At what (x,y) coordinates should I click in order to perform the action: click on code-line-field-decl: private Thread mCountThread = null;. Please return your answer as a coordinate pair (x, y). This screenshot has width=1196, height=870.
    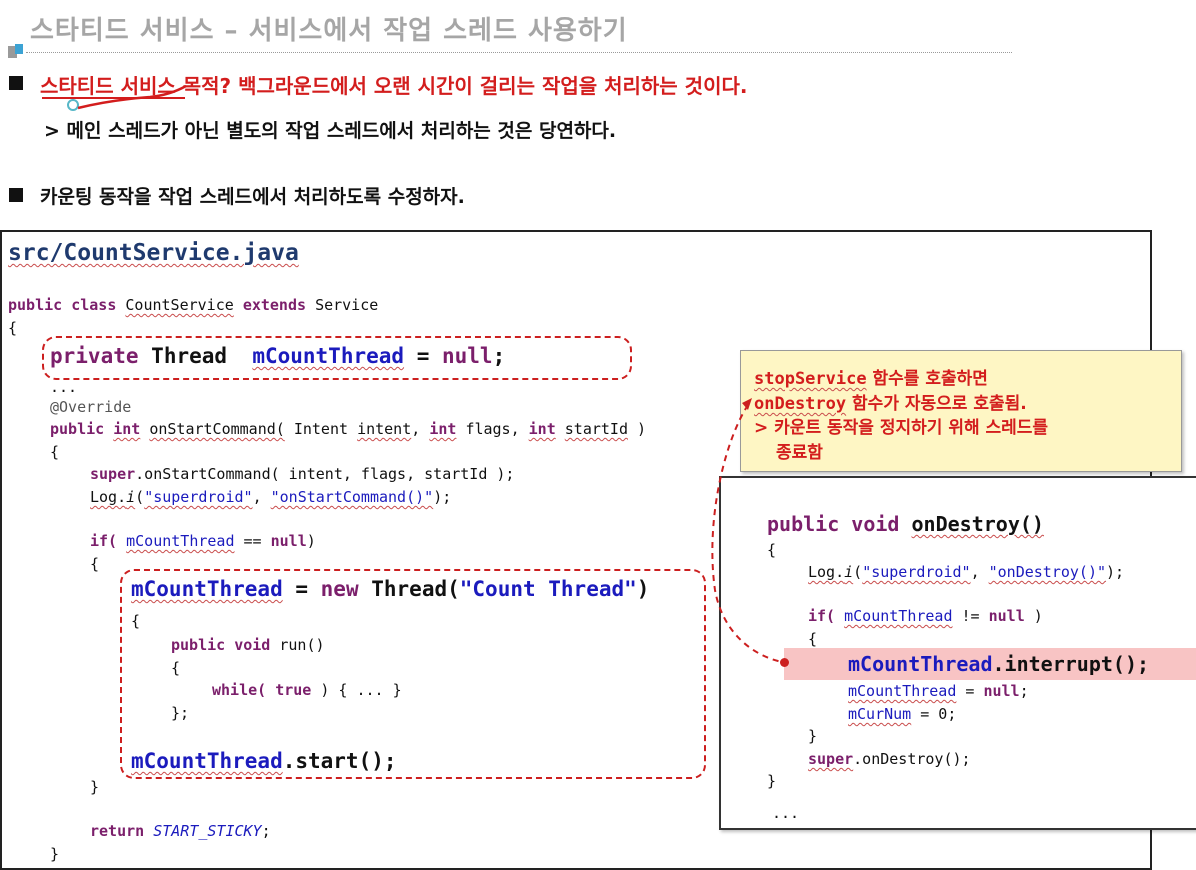
    Looking at the image, I should click on (278, 356).